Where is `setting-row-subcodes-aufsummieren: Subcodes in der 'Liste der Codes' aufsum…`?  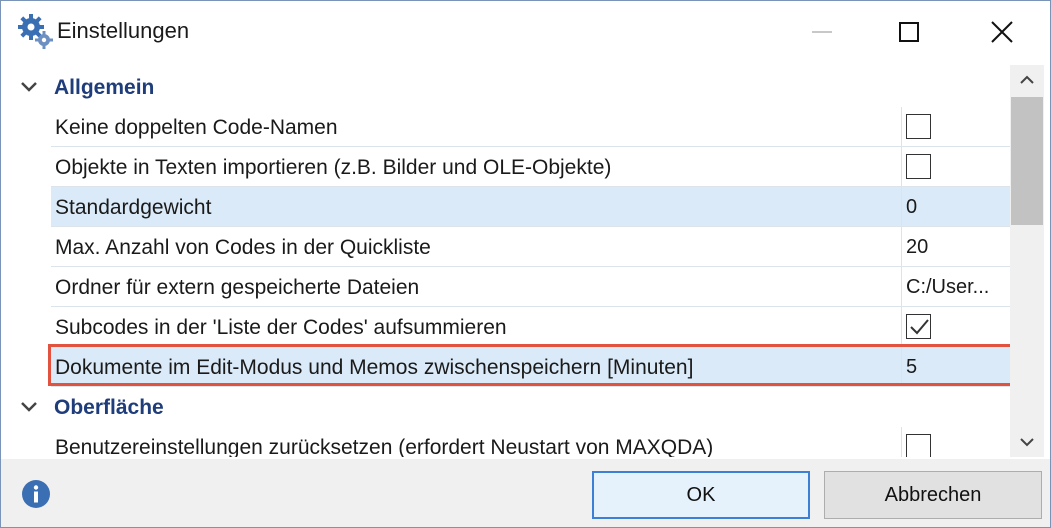
setting-row-subcodes-aufsummieren: Subcodes in der 'Liste der Codes' aufsum… is located at coordinates (530, 327).